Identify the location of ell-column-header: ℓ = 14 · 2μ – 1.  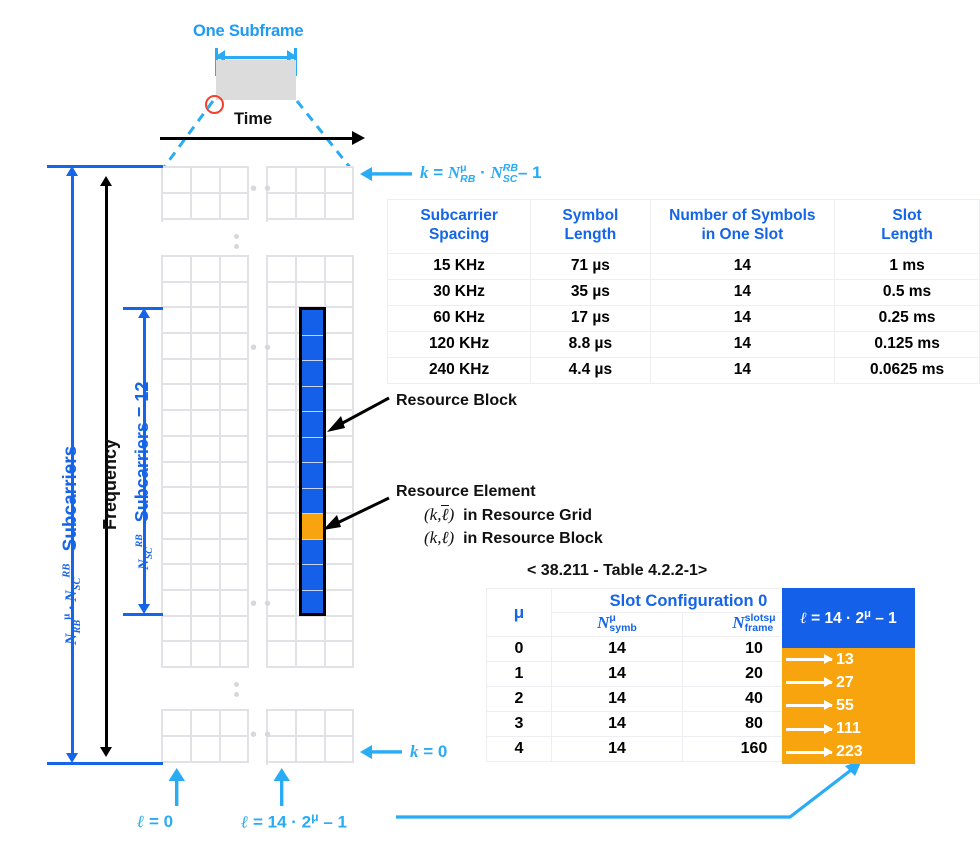
(848, 618).